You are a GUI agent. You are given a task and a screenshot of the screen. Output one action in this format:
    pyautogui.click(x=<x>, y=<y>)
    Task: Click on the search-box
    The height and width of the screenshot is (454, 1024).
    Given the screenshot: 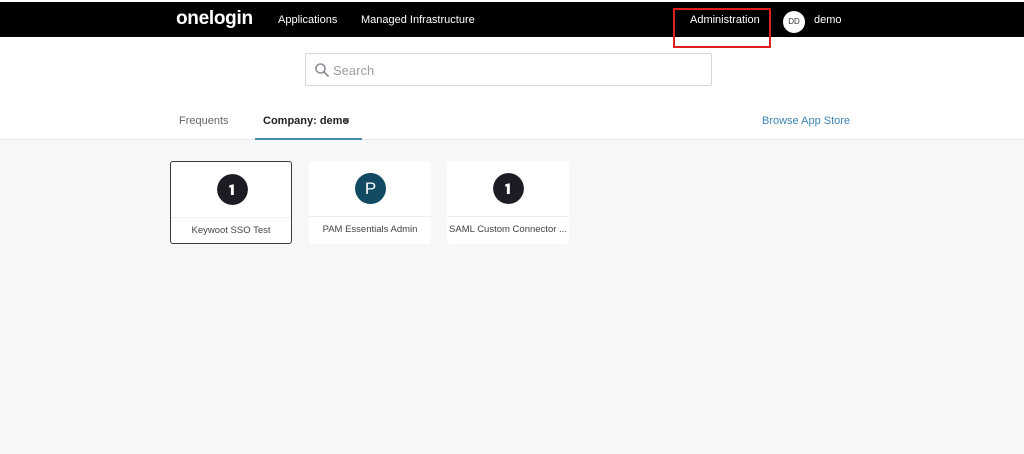 What is the action you would take?
    pyautogui.click(x=508, y=69)
    